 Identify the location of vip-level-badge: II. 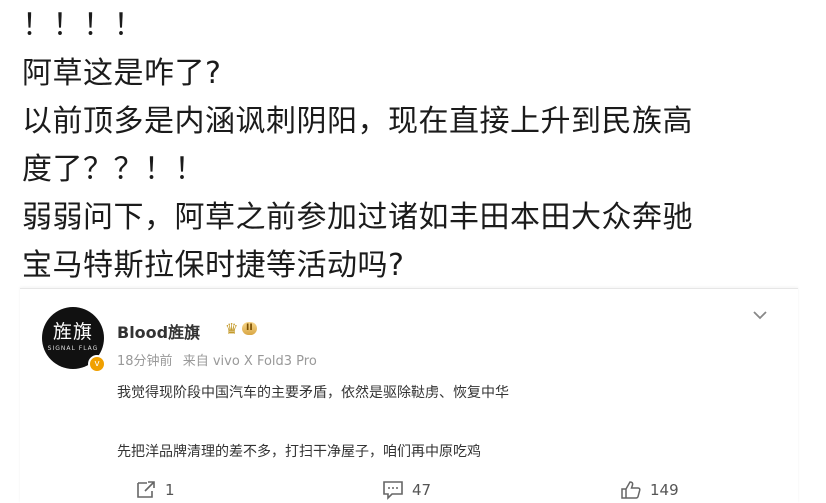
(249, 328).